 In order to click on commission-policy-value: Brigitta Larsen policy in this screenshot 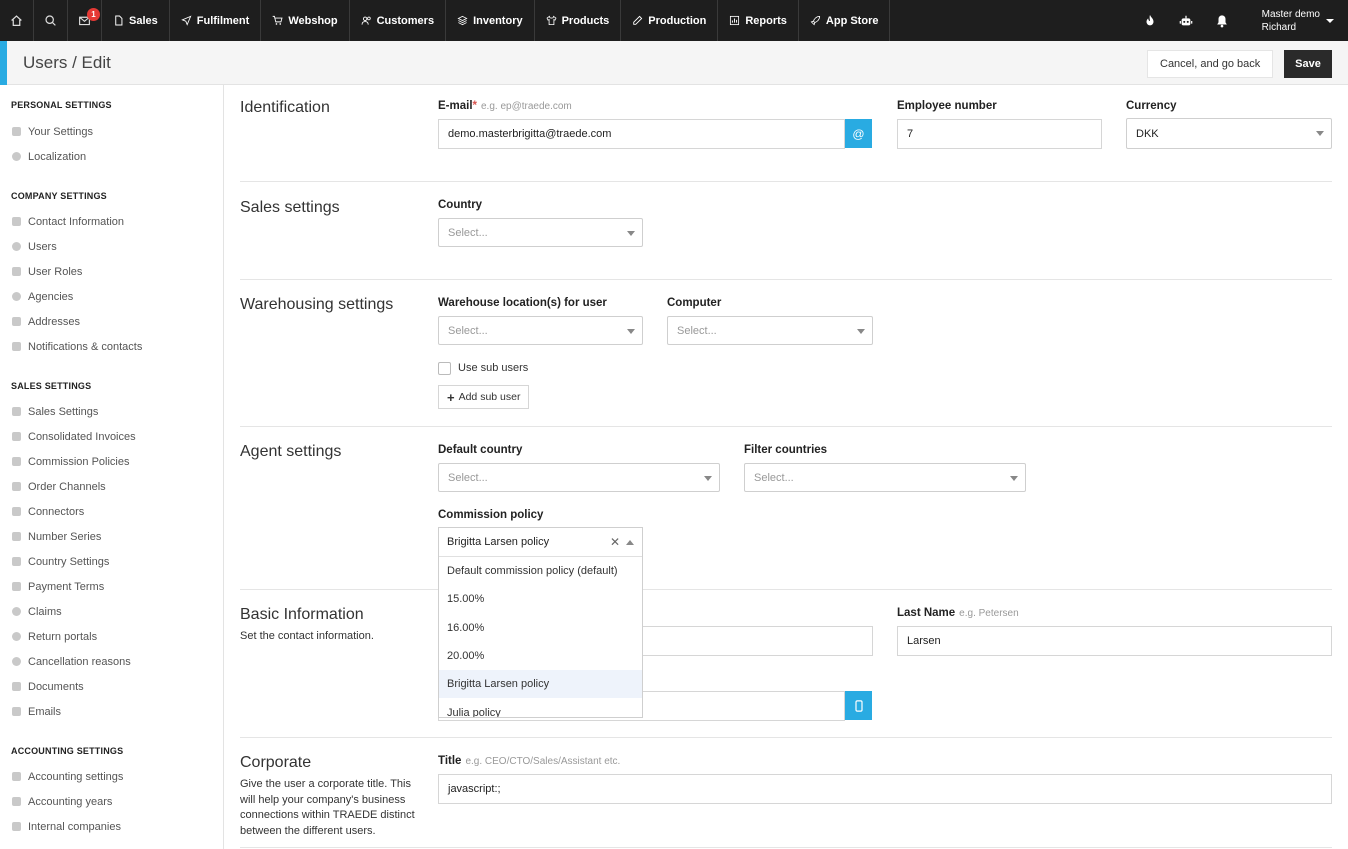, I will do `click(498, 542)`.